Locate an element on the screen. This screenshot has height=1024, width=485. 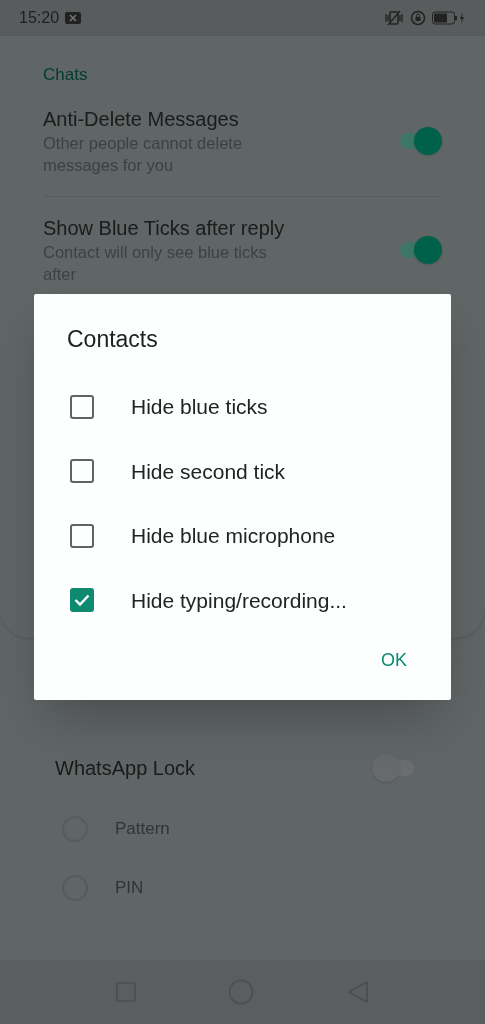
option-label: Hide blue ticks is located at coordinates (199, 407).